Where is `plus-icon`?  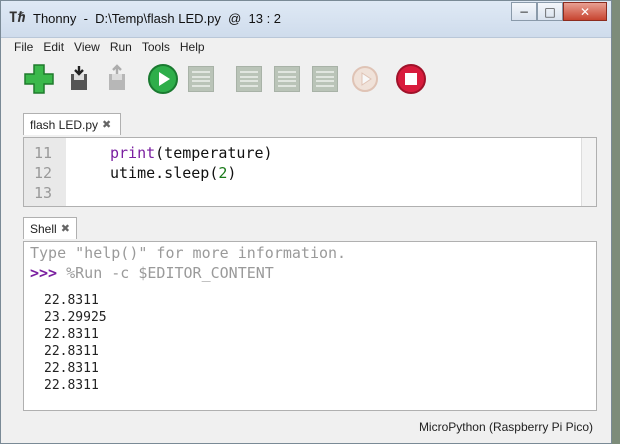
plus-icon is located at coordinates (39, 79).